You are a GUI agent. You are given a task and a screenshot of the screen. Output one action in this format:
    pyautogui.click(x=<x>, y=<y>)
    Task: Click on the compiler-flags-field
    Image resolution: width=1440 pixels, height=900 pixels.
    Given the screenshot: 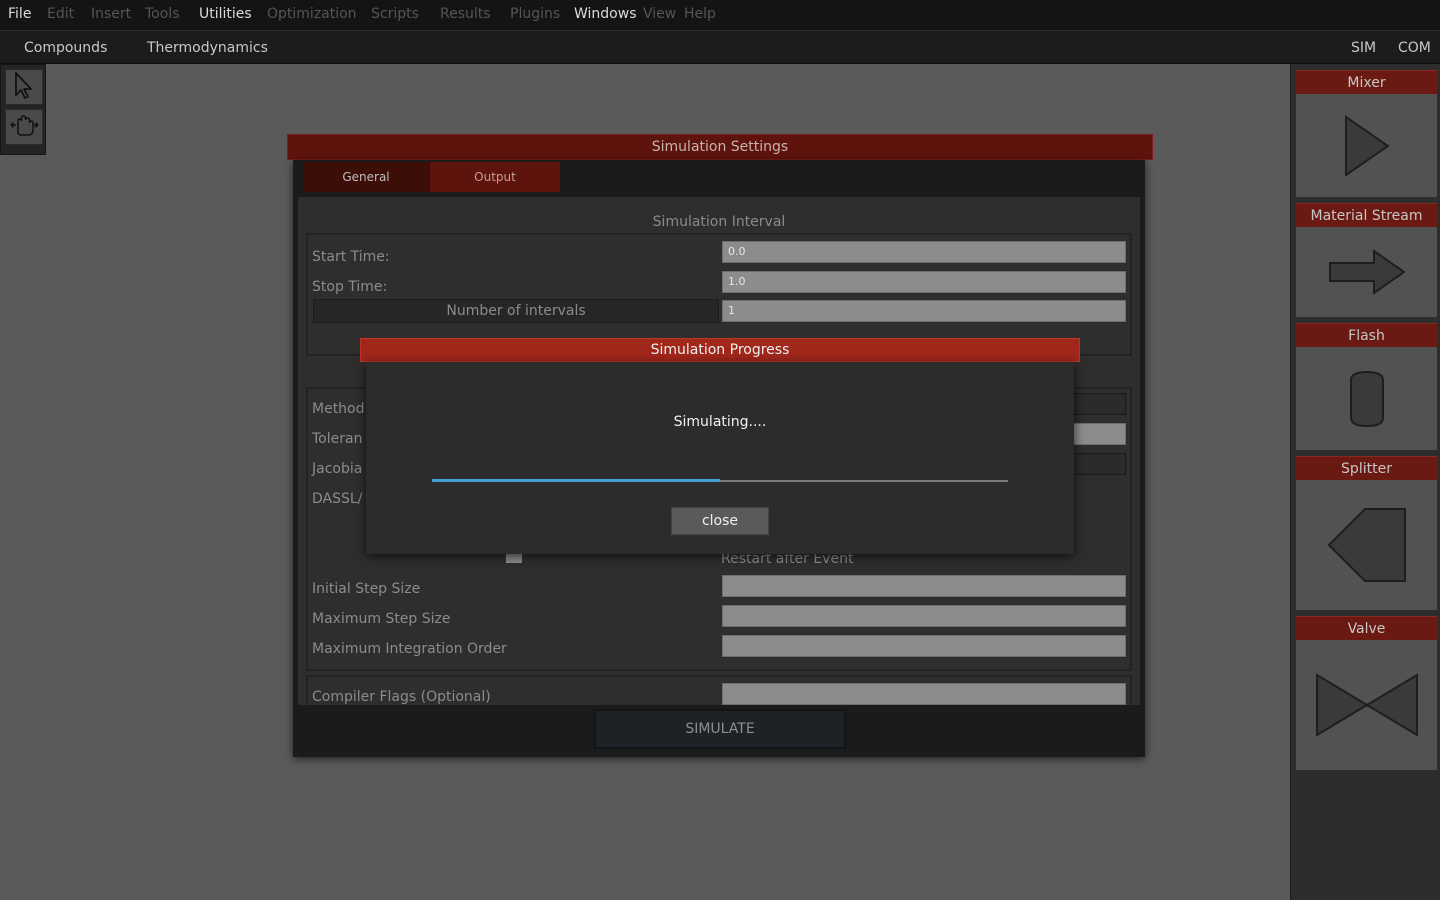 What is the action you would take?
    pyautogui.click(x=924, y=694)
    